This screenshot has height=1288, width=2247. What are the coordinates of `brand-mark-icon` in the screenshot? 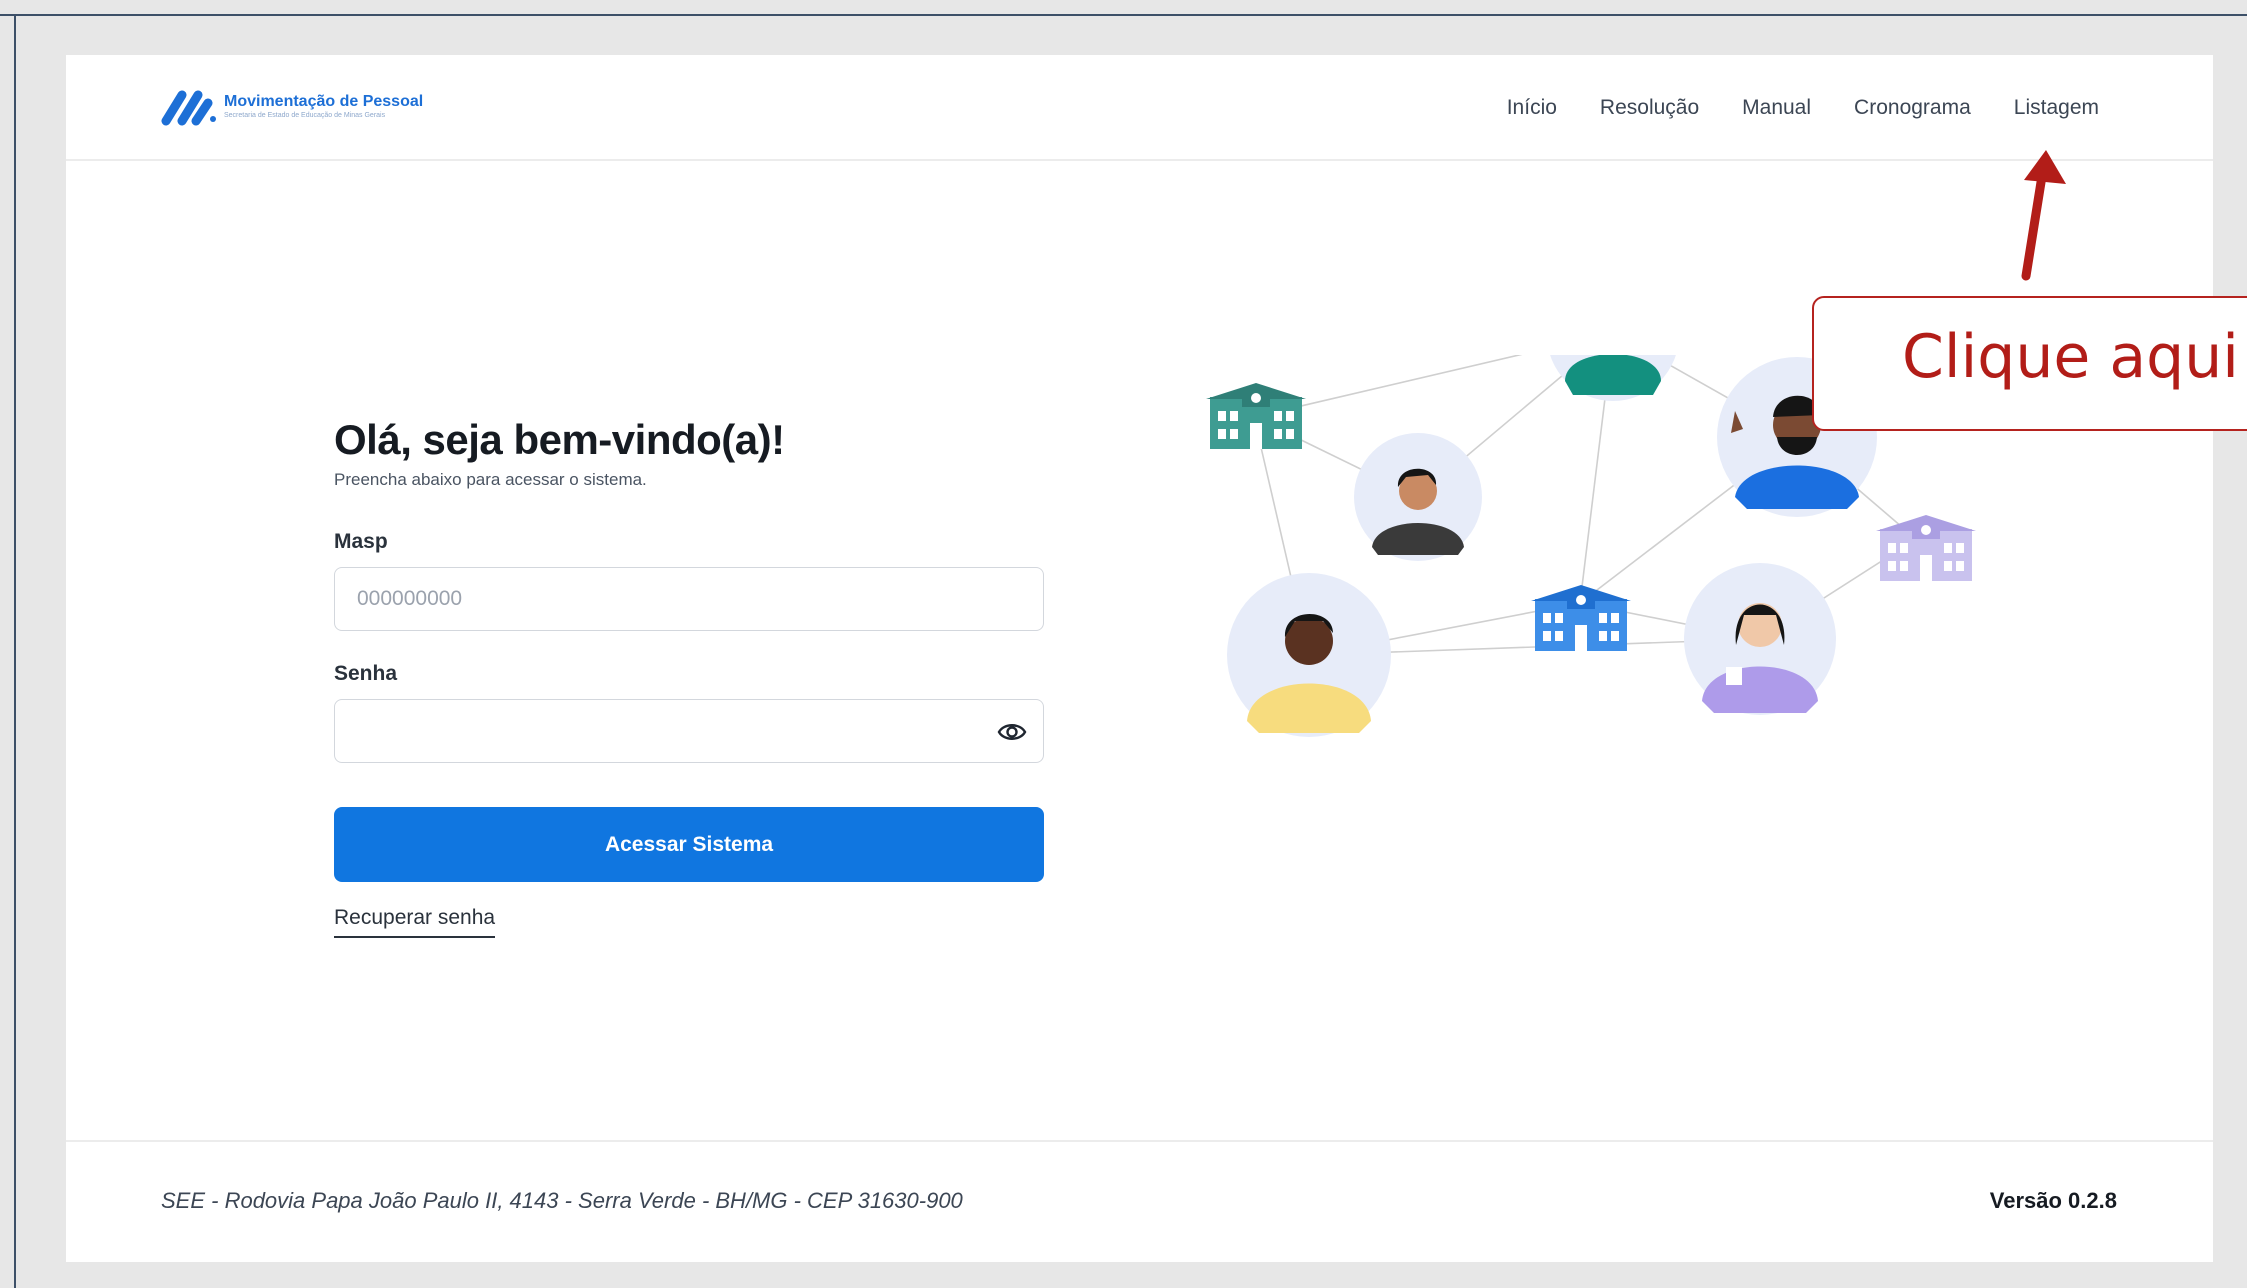 It's located at (188, 108).